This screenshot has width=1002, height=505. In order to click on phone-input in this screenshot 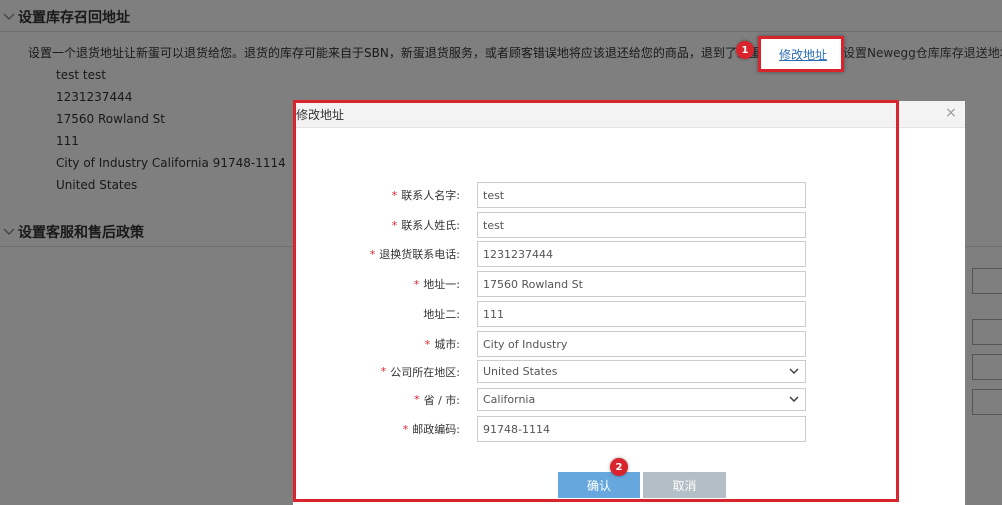, I will do `click(641, 254)`.